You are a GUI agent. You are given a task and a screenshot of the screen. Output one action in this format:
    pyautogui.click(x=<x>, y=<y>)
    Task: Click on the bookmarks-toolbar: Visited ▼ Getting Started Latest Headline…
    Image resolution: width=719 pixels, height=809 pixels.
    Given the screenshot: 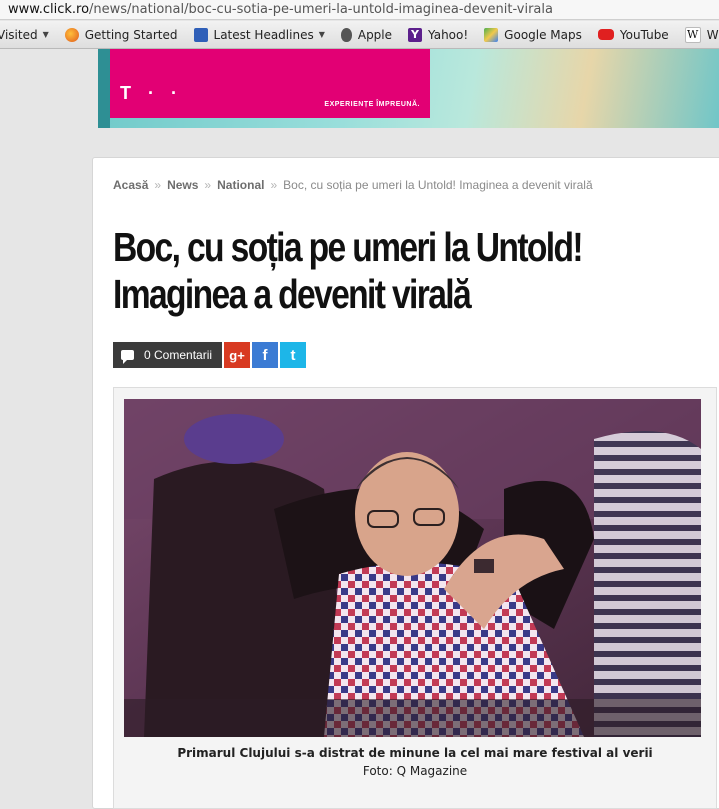 What is the action you would take?
    pyautogui.click(x=359, y=35)
    